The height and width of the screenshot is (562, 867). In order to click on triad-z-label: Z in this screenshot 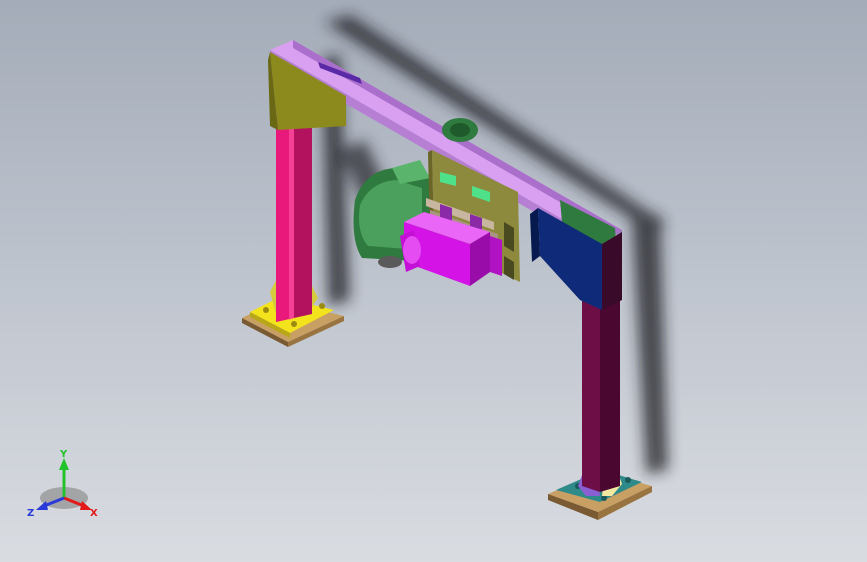, I will do `click(30, 513)`.